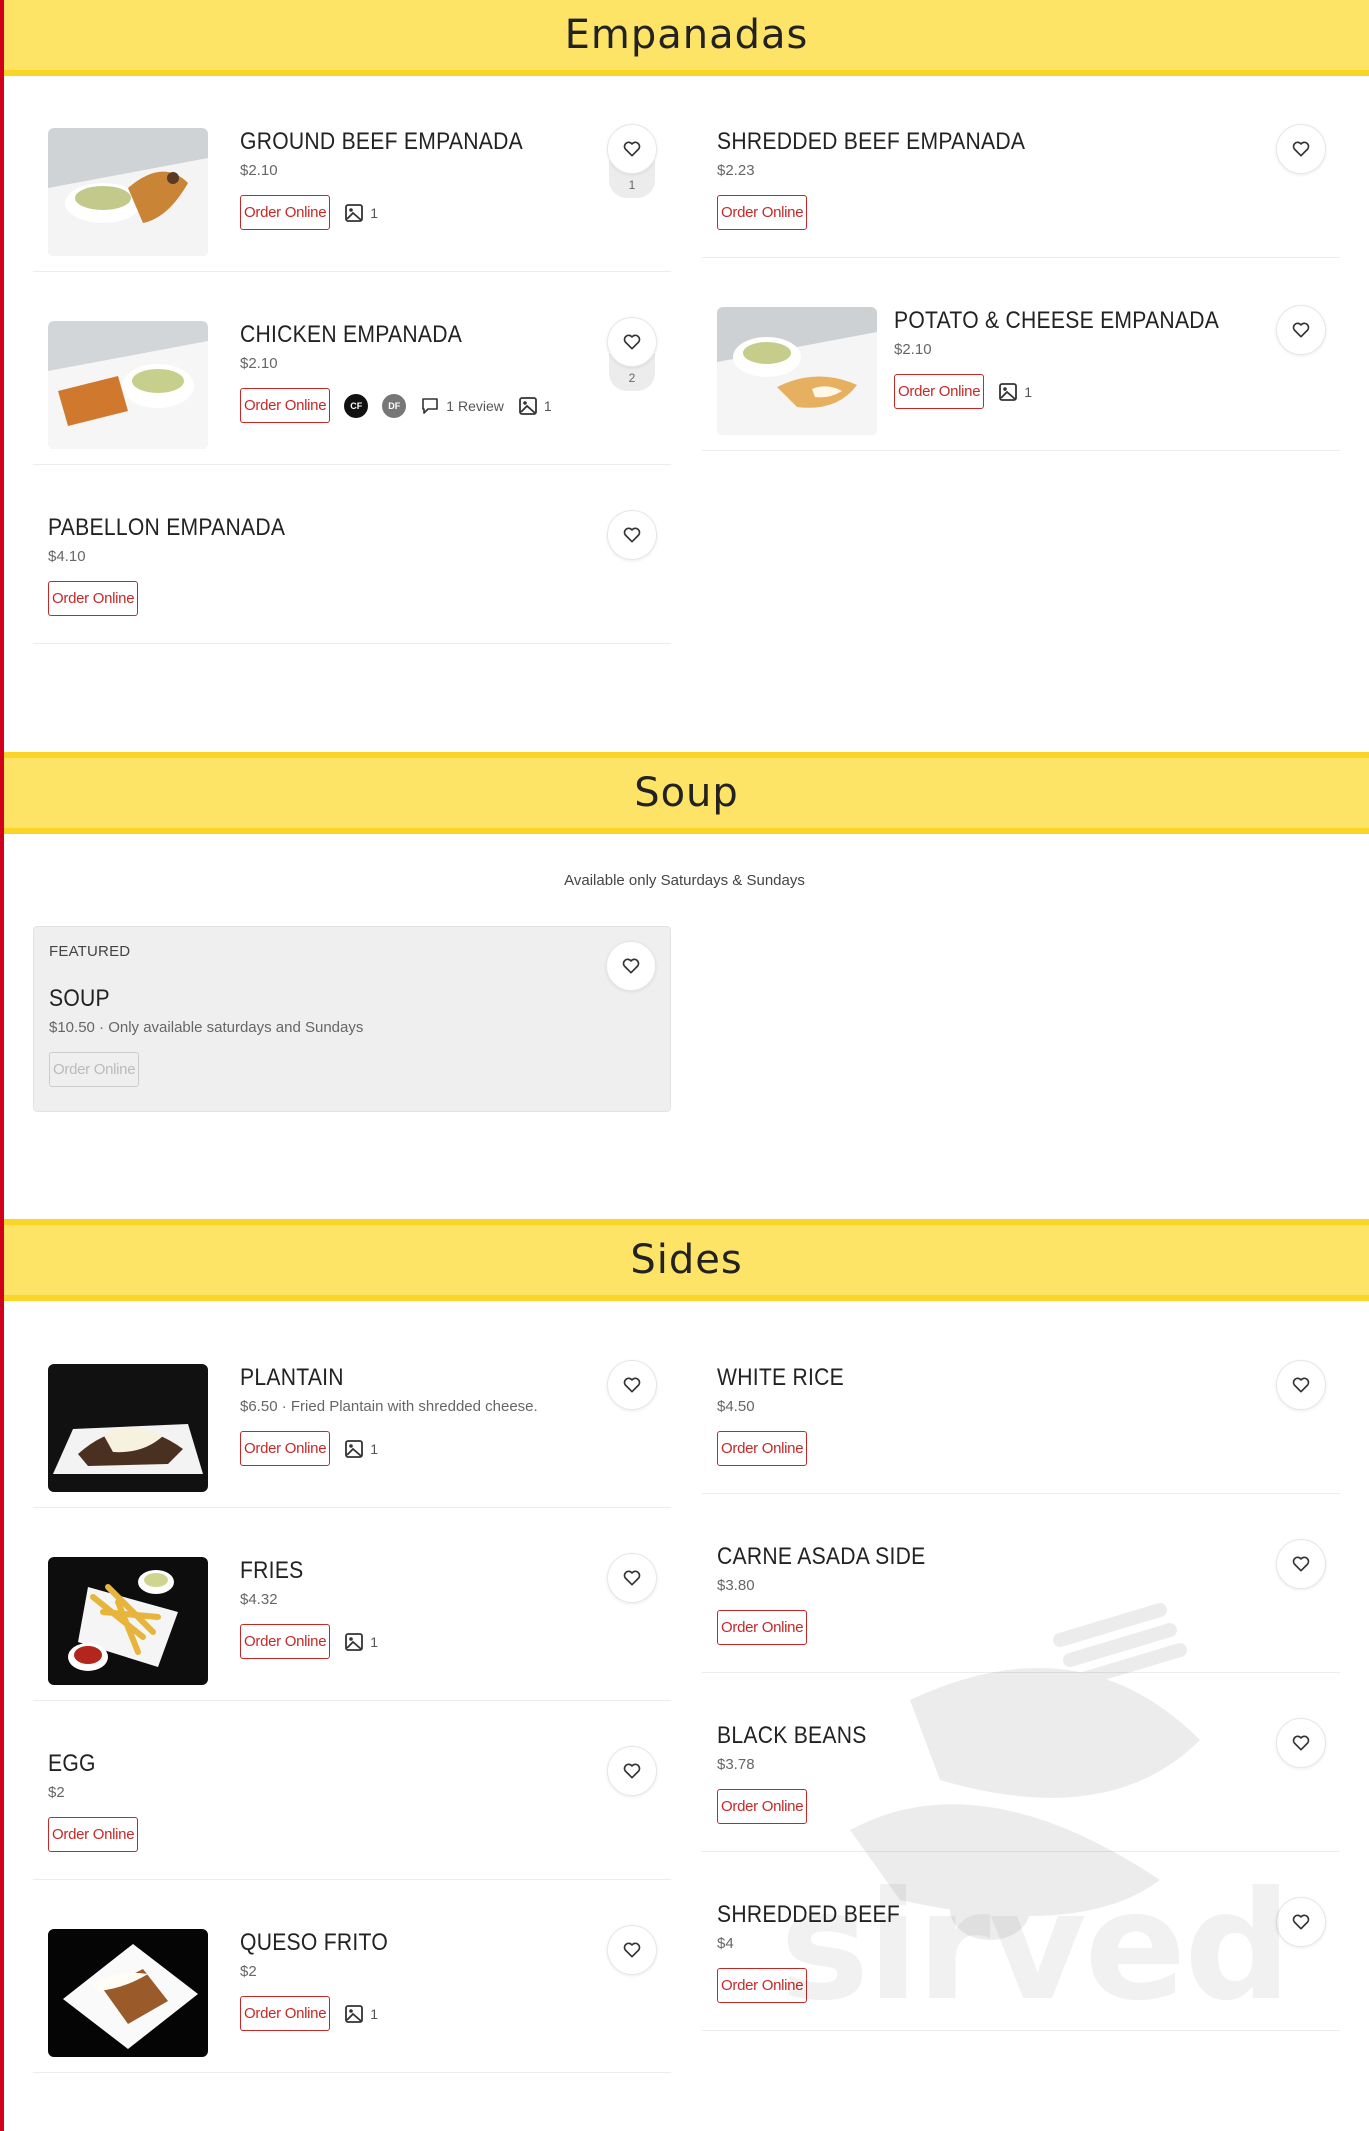 The width and height of the screenshot is (1369, 2131). What do you see at coordinates (736, 1585) in the screenshot?
I see `item-price: $3.80` at bounding box center [736, 1585].